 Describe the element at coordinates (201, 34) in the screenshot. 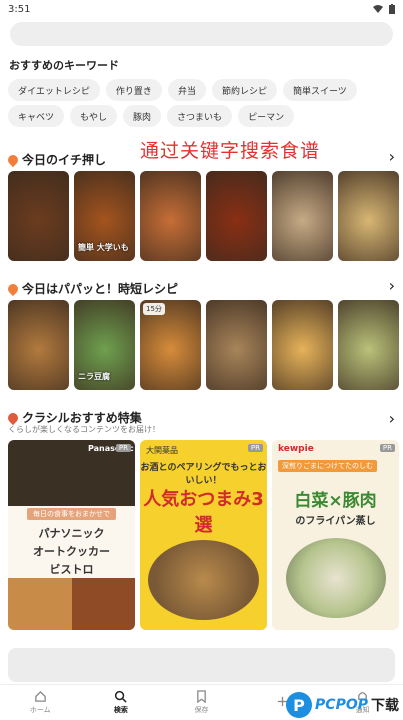

I see `search-input` at that location.